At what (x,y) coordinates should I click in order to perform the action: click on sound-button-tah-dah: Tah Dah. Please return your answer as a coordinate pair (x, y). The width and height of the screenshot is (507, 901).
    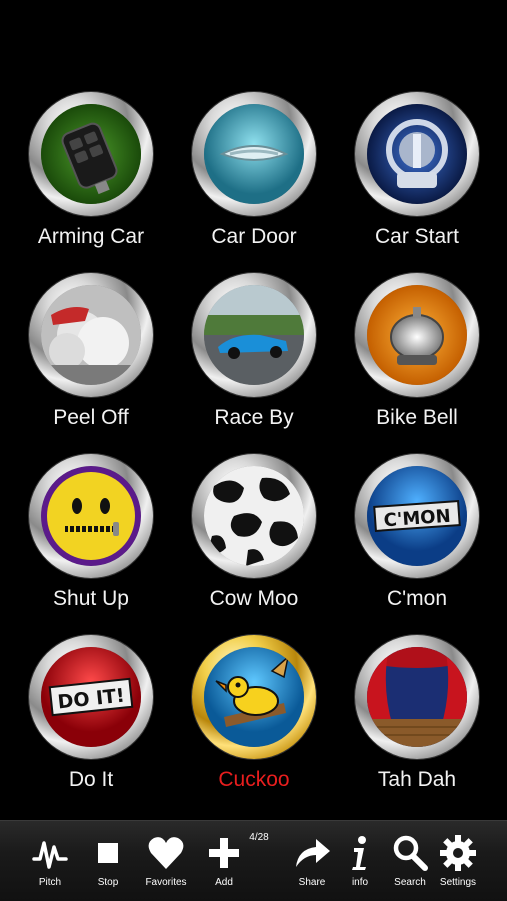
    Looking at the image, I should click on (417, 720).